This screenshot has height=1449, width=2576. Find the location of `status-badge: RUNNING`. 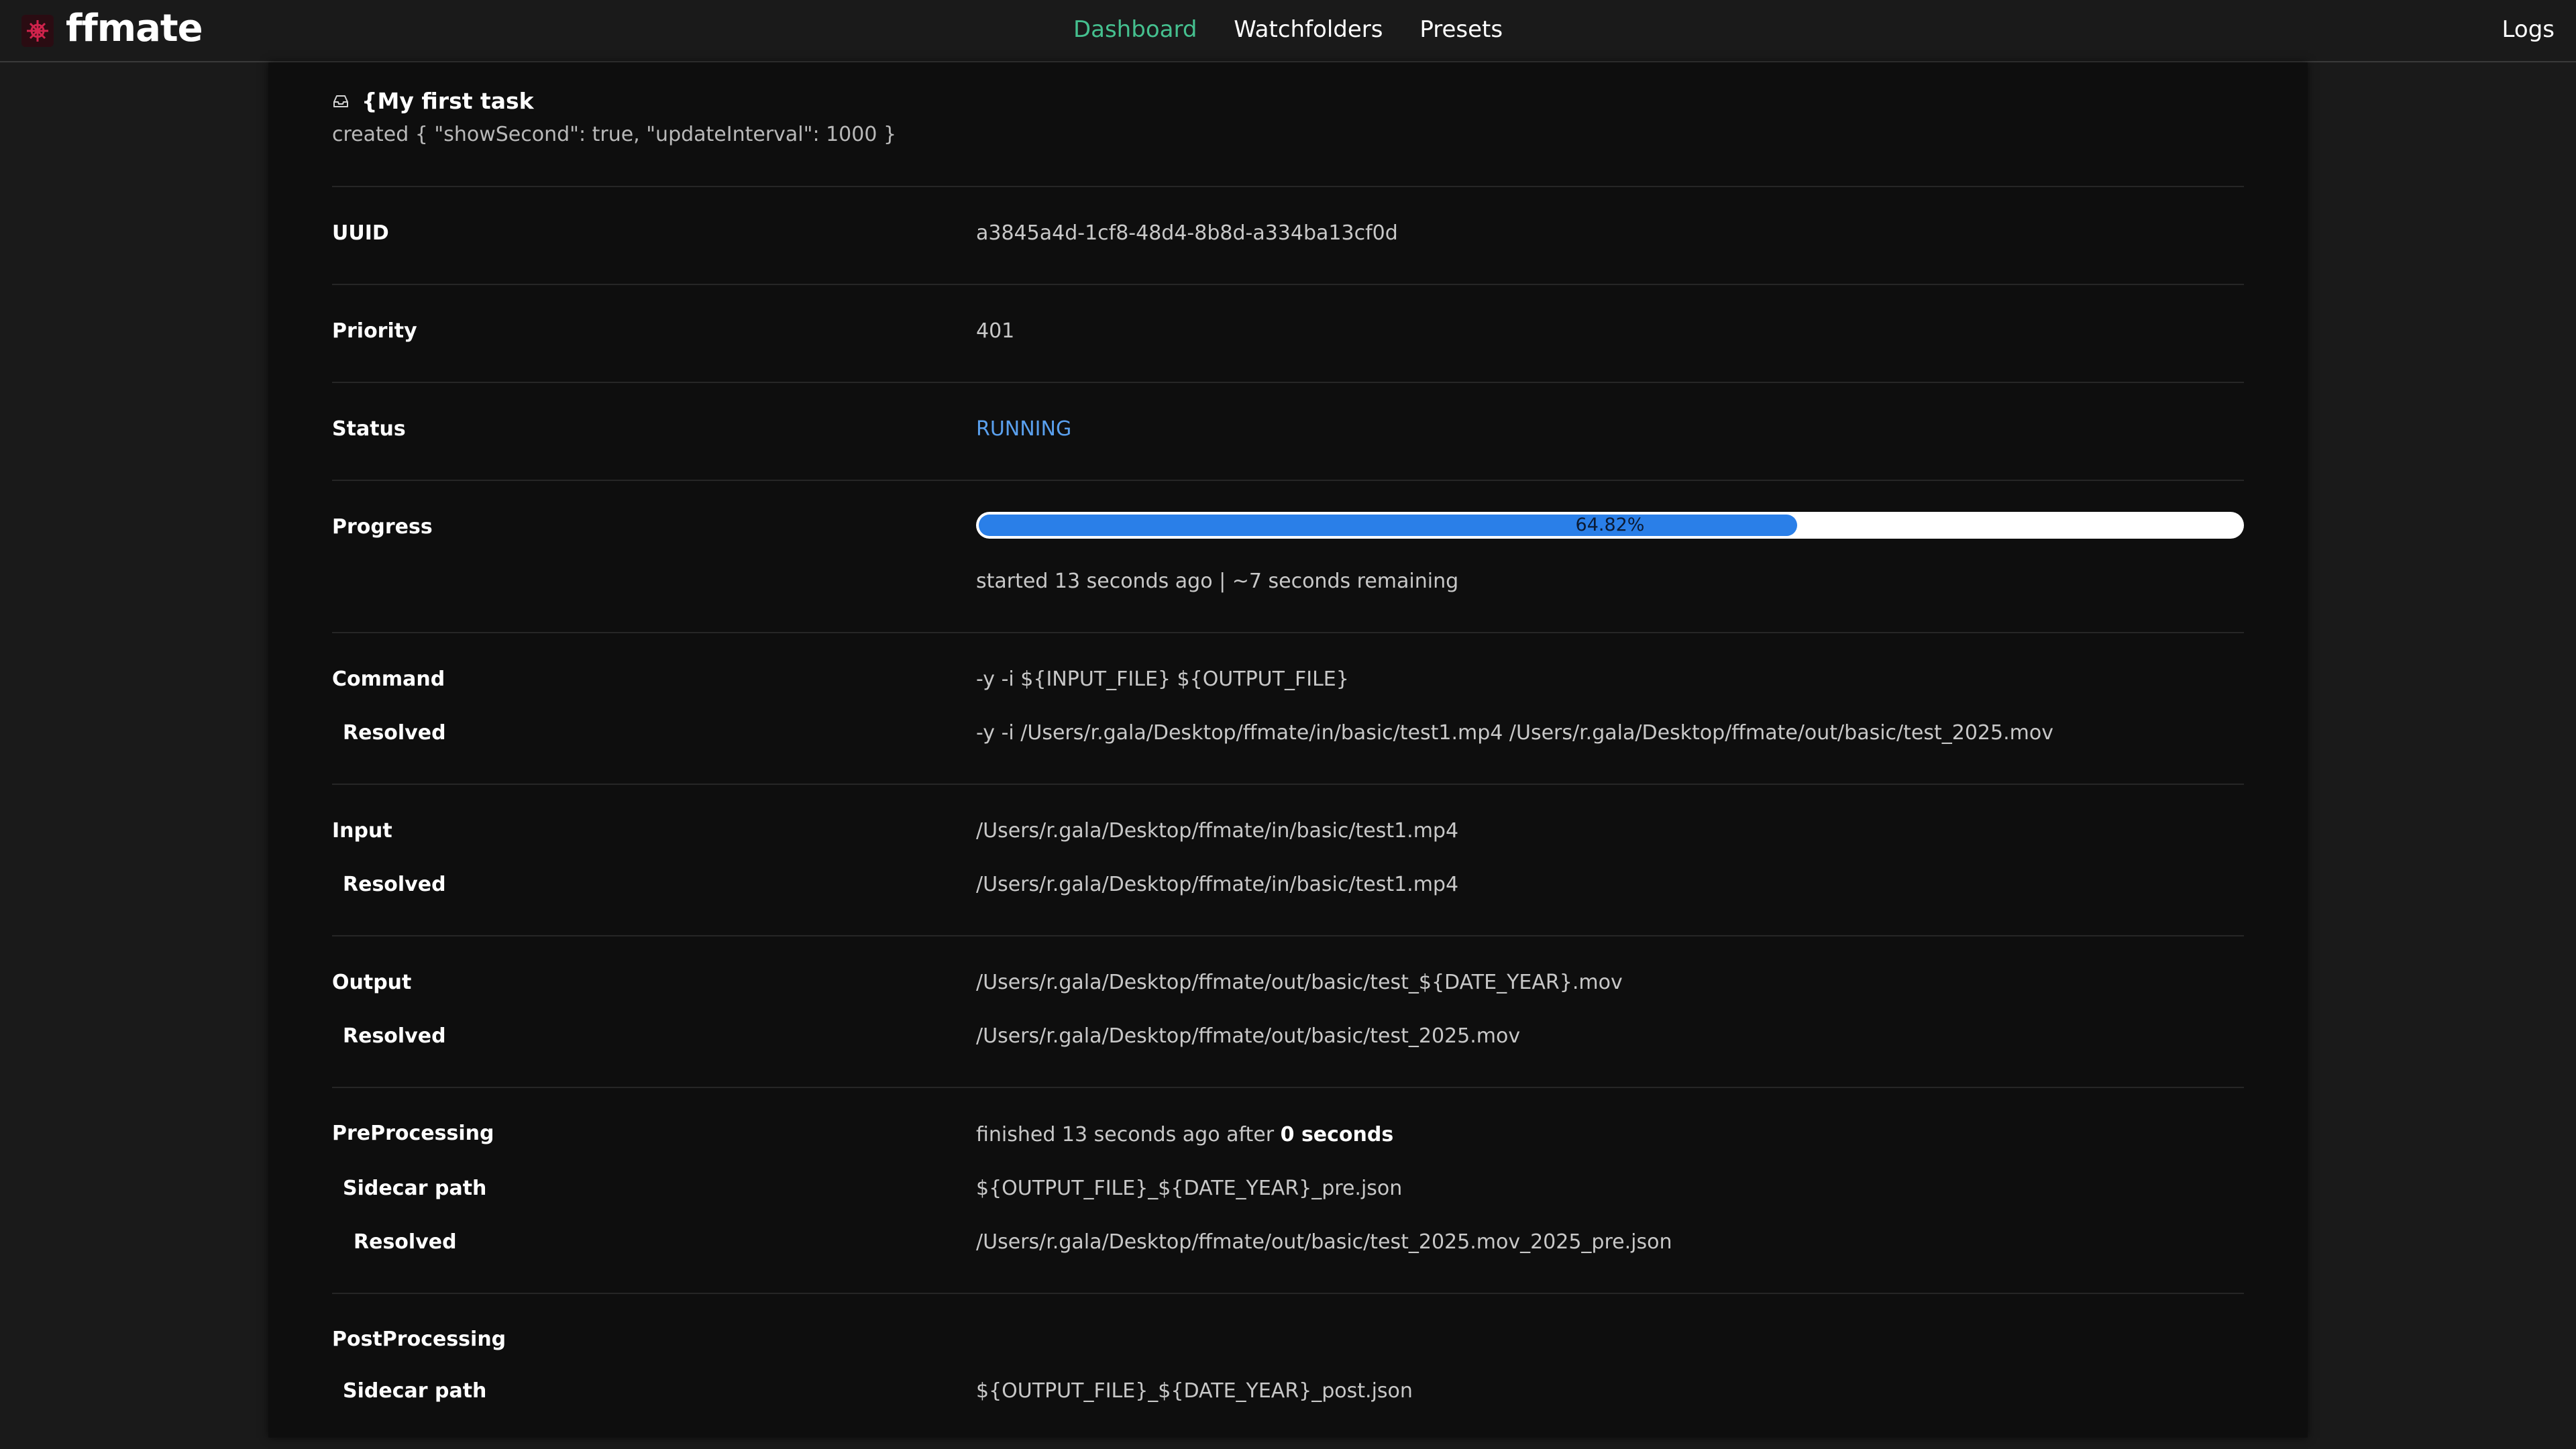

status-badge: RUNNING is located at coordinates (1024, 429).